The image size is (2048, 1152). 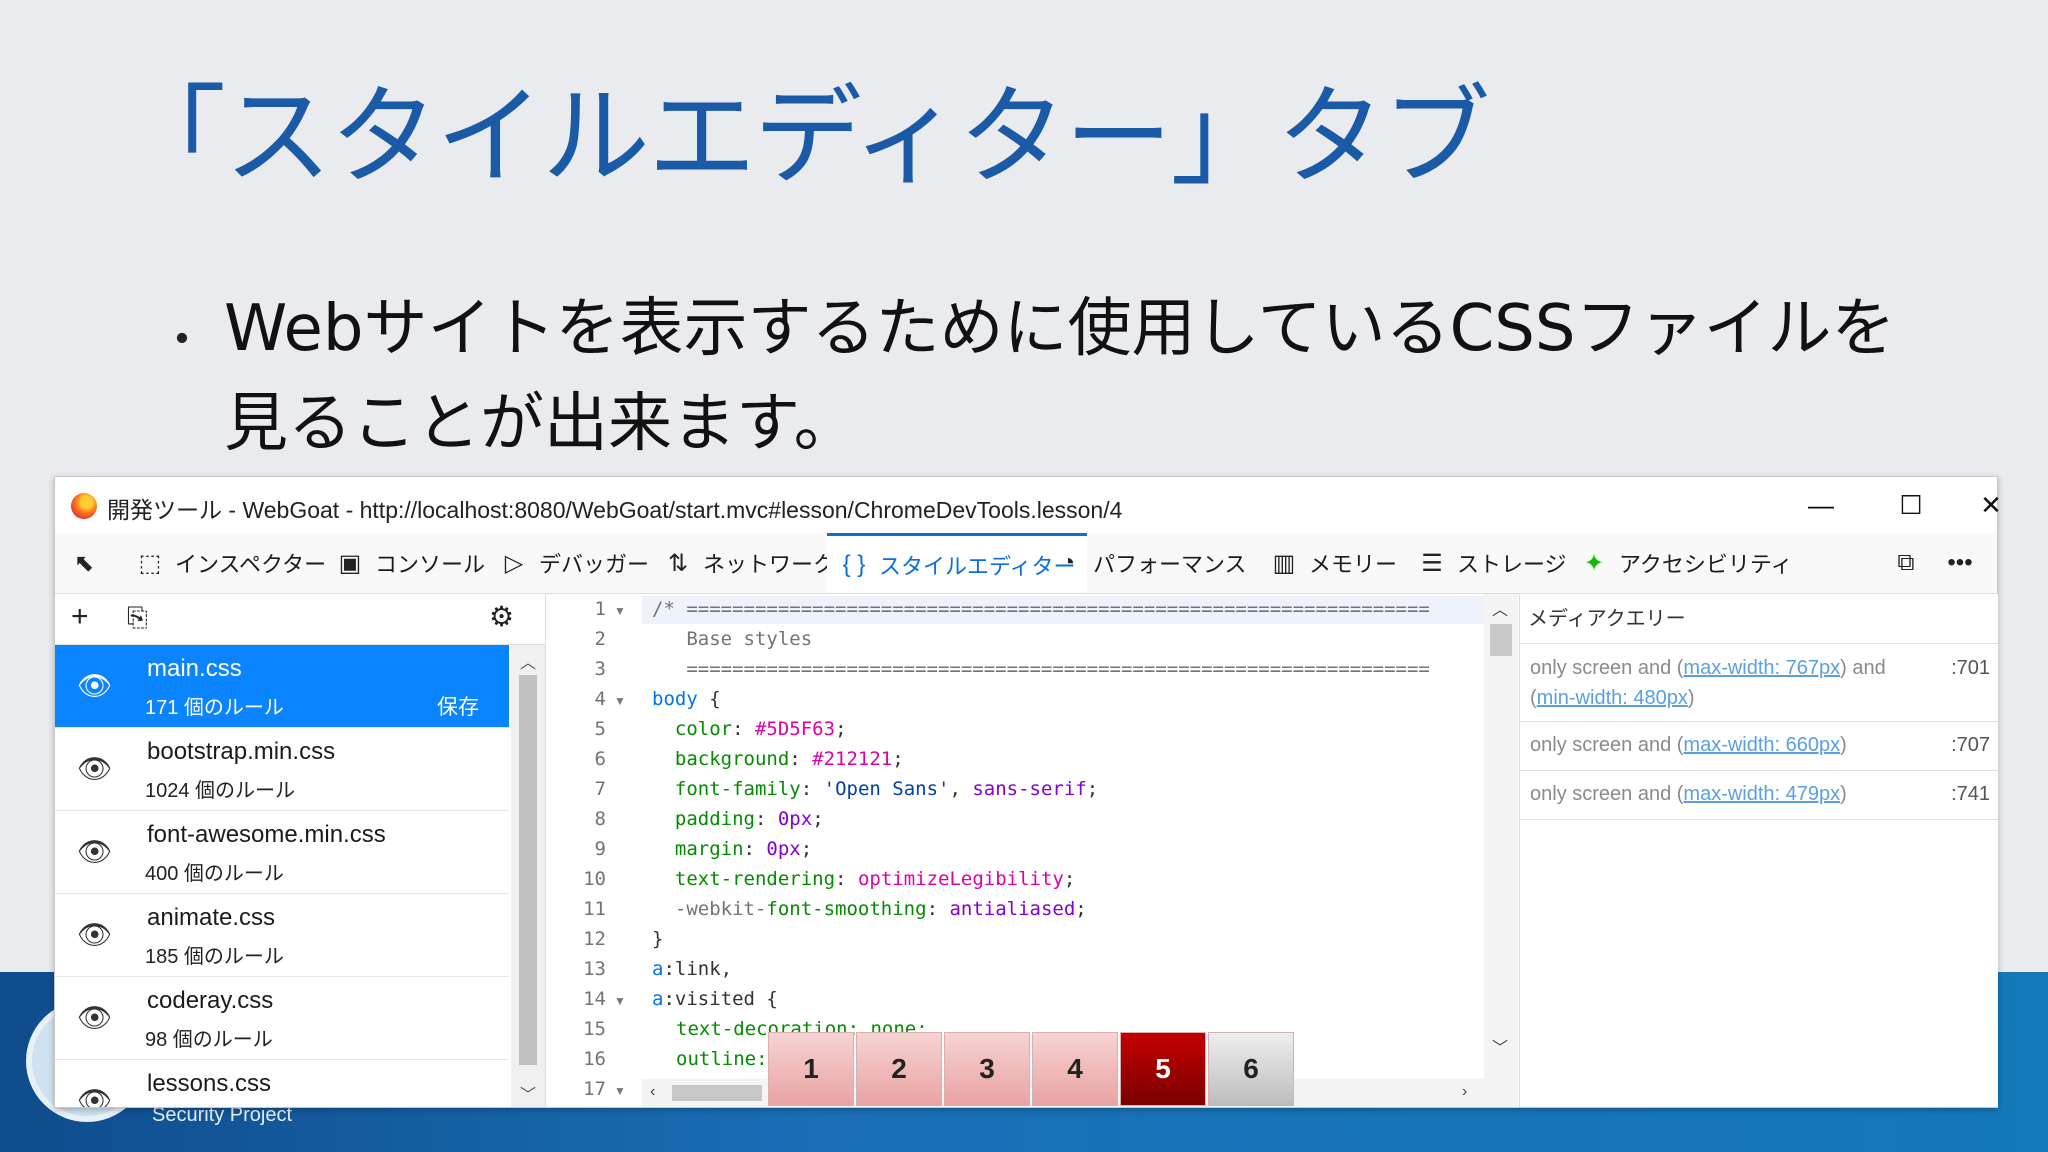 I want to click on minimize-button: —, so click(x=1821, y=505).